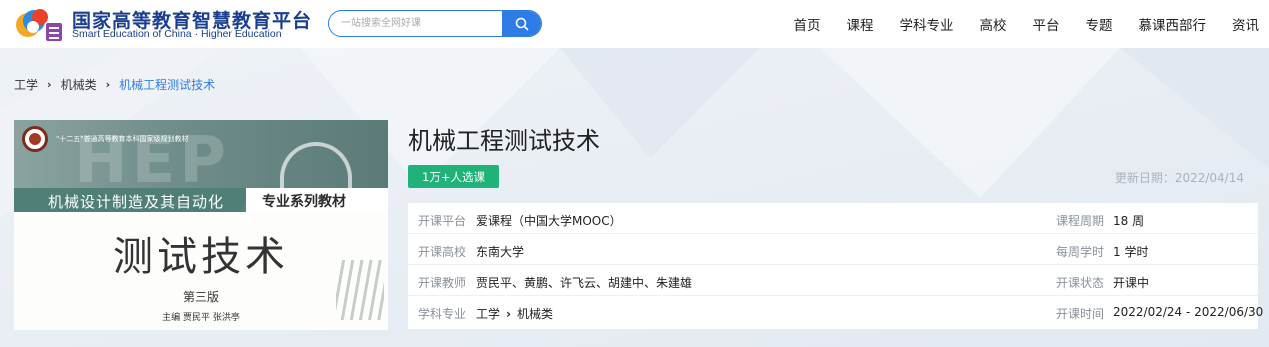  What do you see at coordinates (442, 314) in the screenshot?
I see `info-label: 学科专业` at bounding box center [442, 314].